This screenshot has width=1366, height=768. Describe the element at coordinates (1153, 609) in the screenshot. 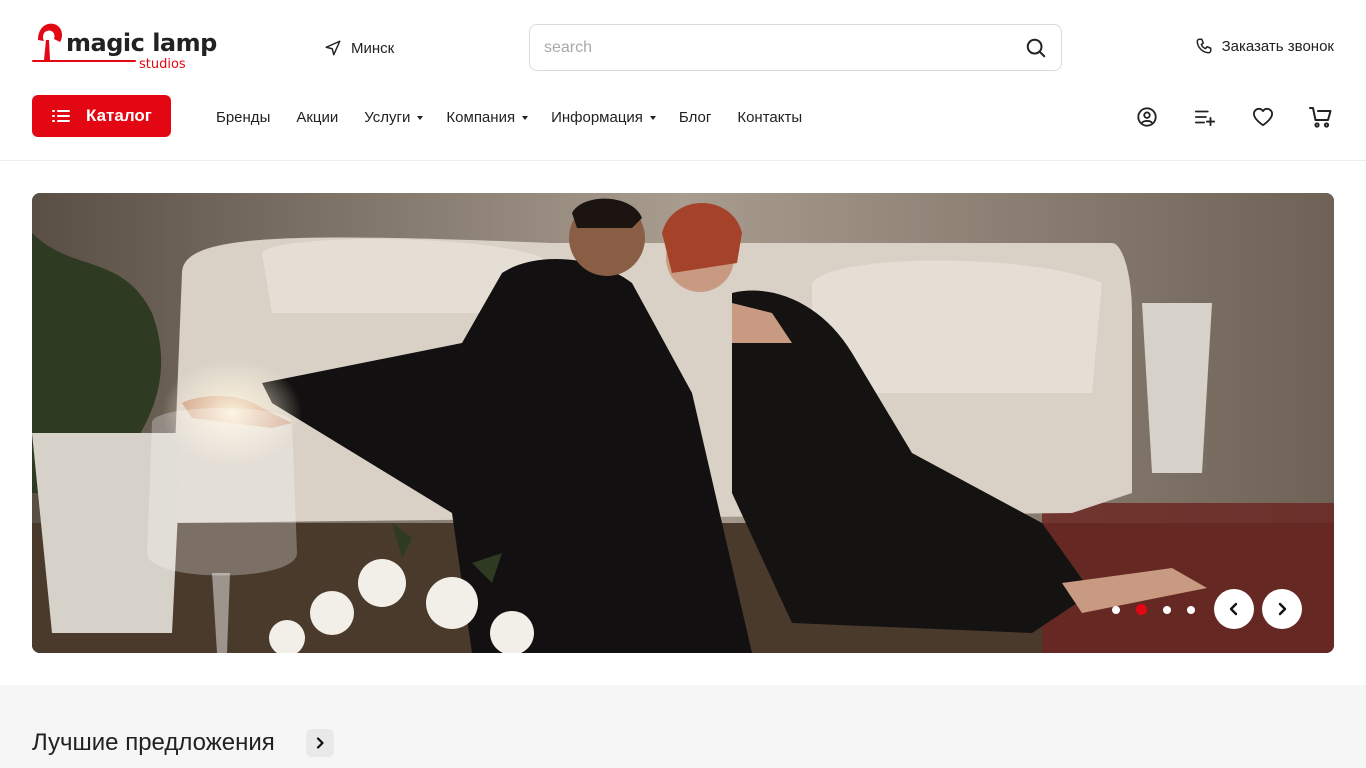

I see `slider-dots` at that location.